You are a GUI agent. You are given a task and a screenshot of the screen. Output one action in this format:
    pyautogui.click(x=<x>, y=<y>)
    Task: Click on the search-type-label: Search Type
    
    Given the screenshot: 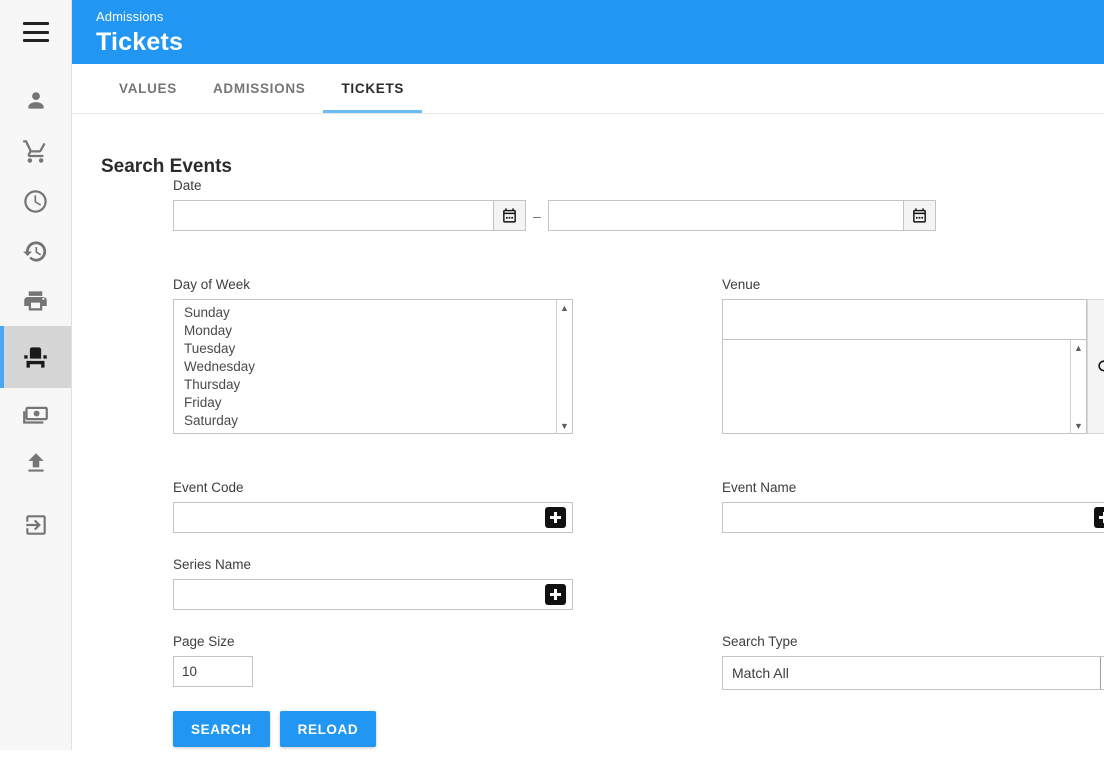 What is the action you would take?
    pyautogui.click(x=760, y=641)
    